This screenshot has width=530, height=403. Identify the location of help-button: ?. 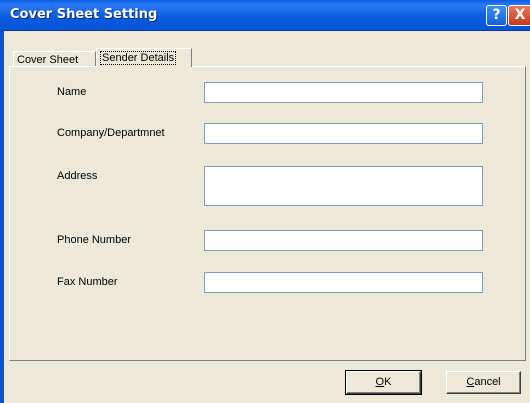
(496, 15).